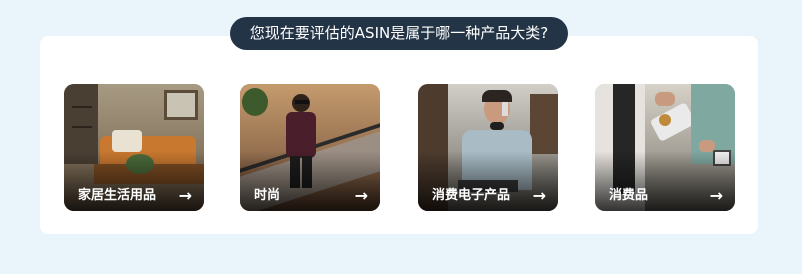 This screenshot has width=802, height=274. Describe the element at coordinates (310, 147) in the screenshot. I see `category-card-fashion: 时尚 →` at that location.